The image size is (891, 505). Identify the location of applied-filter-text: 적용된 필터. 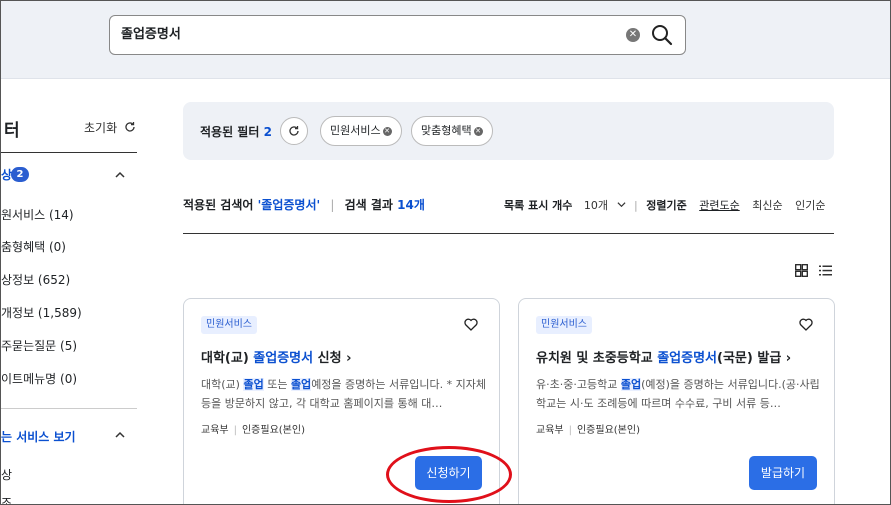
(230, 132).